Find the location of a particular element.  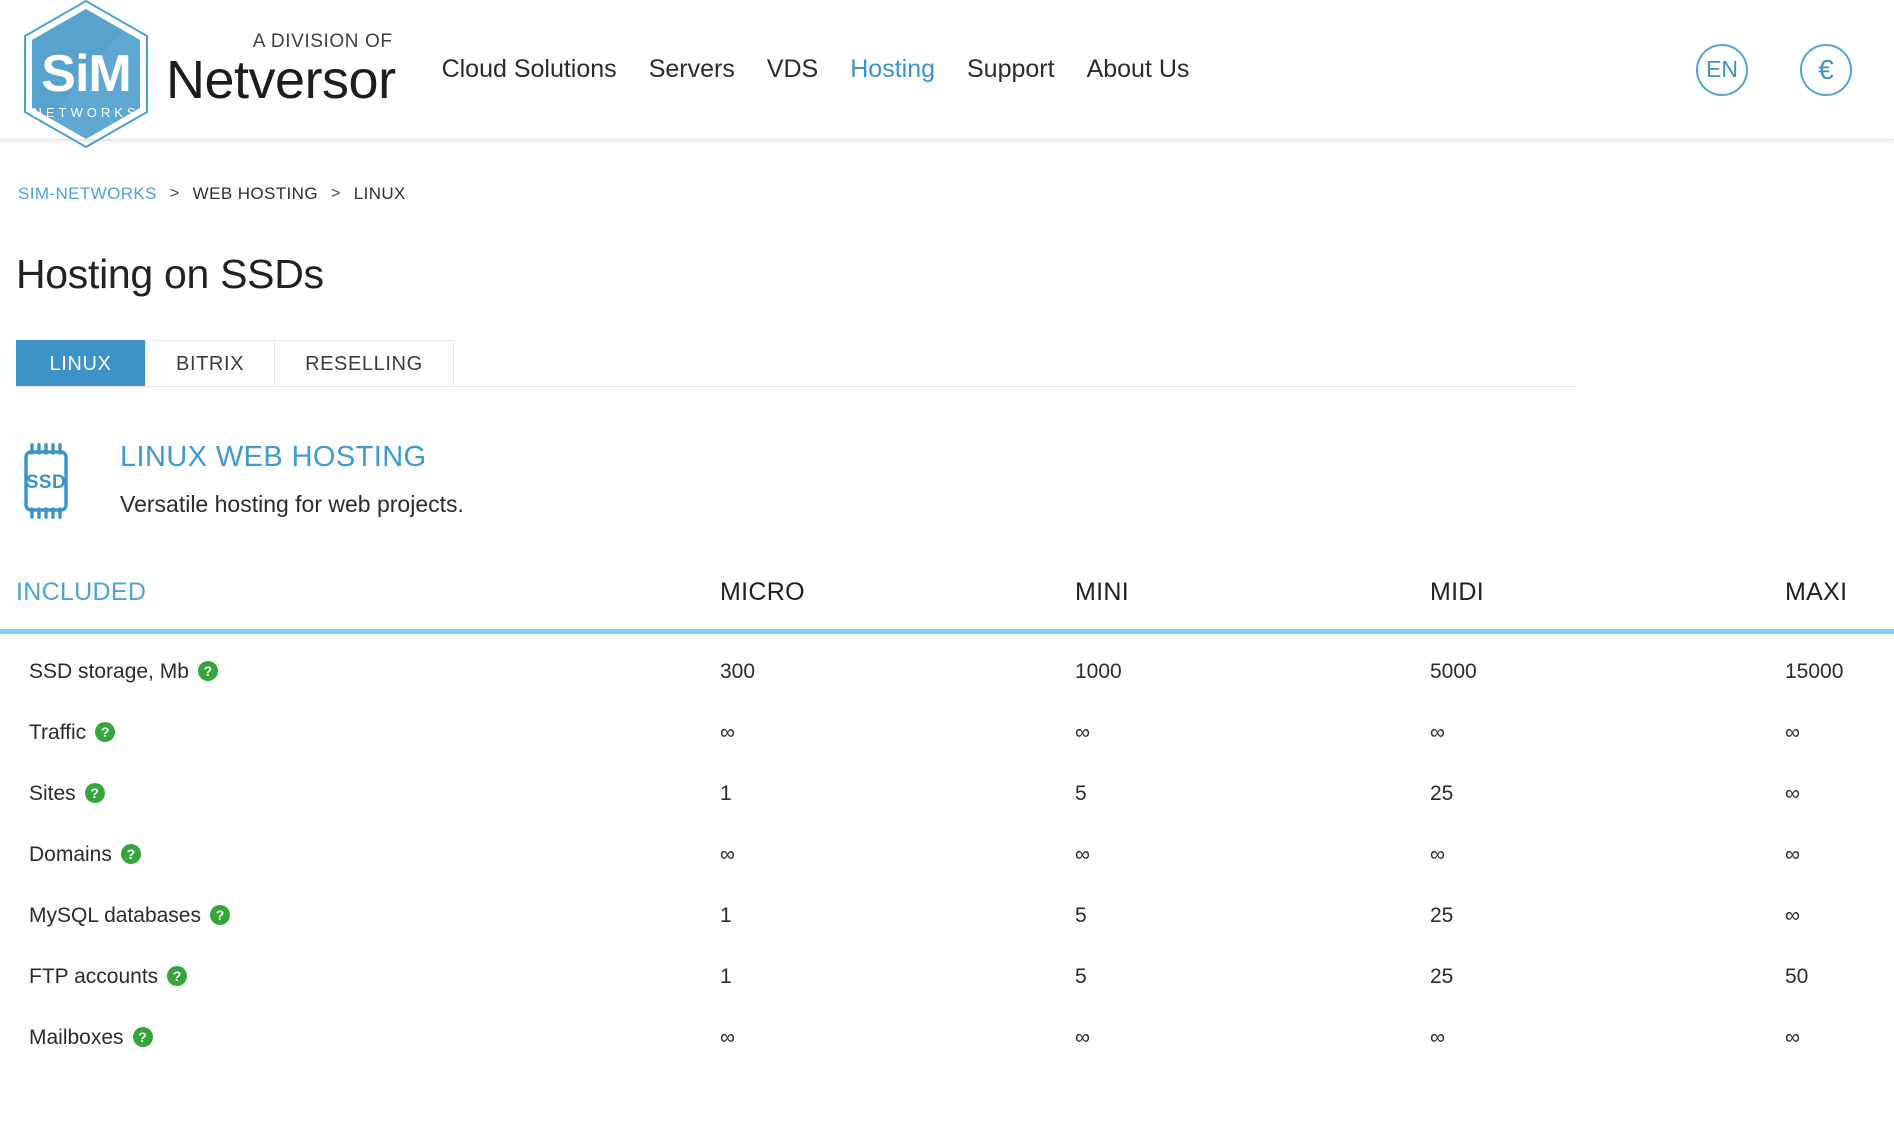

tab-bitrix: BITRIX is located at coordinates (210, 363).